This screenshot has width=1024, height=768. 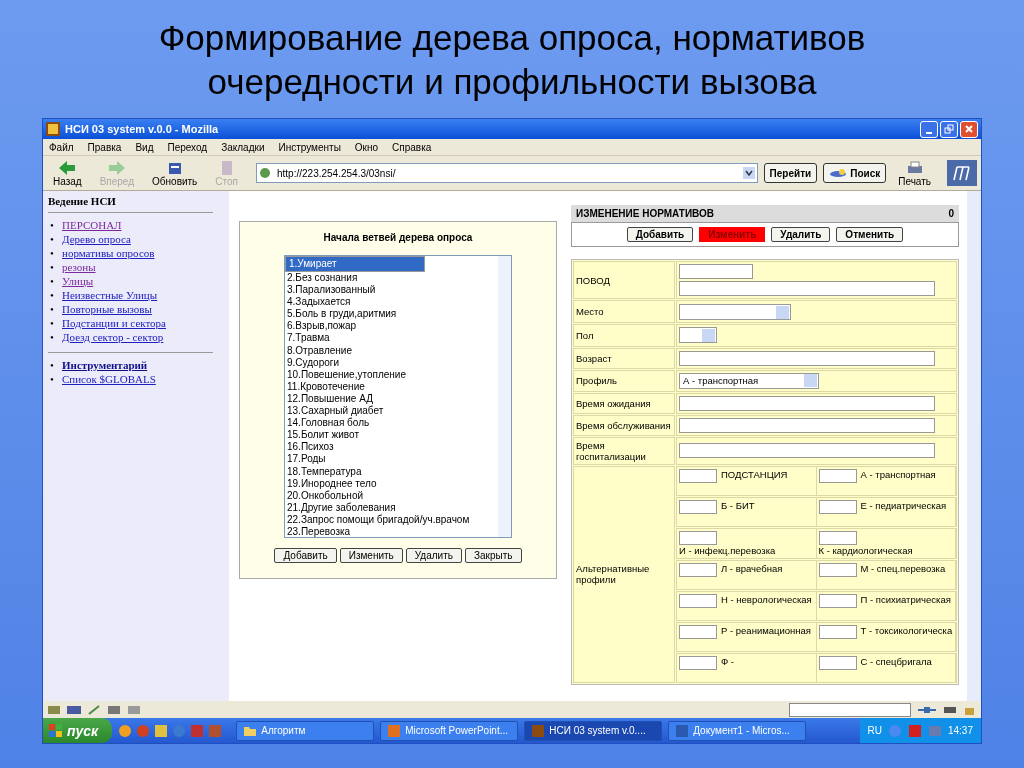 What do you see at coordinates (175, 173) in the screenshot?
I see `toolbar-button: Обновить` at bounding box center [175, 173].